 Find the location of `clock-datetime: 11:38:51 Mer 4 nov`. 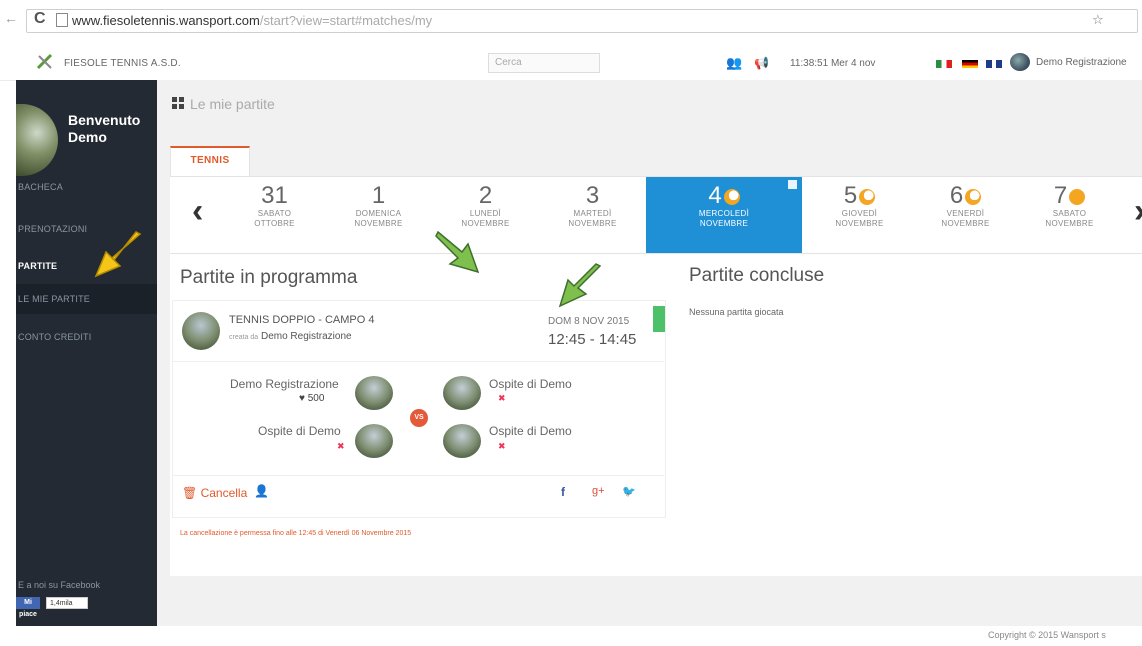

clock-datetime: 11:38:51 Mer 4 nov is located at coordinates (833, 63).